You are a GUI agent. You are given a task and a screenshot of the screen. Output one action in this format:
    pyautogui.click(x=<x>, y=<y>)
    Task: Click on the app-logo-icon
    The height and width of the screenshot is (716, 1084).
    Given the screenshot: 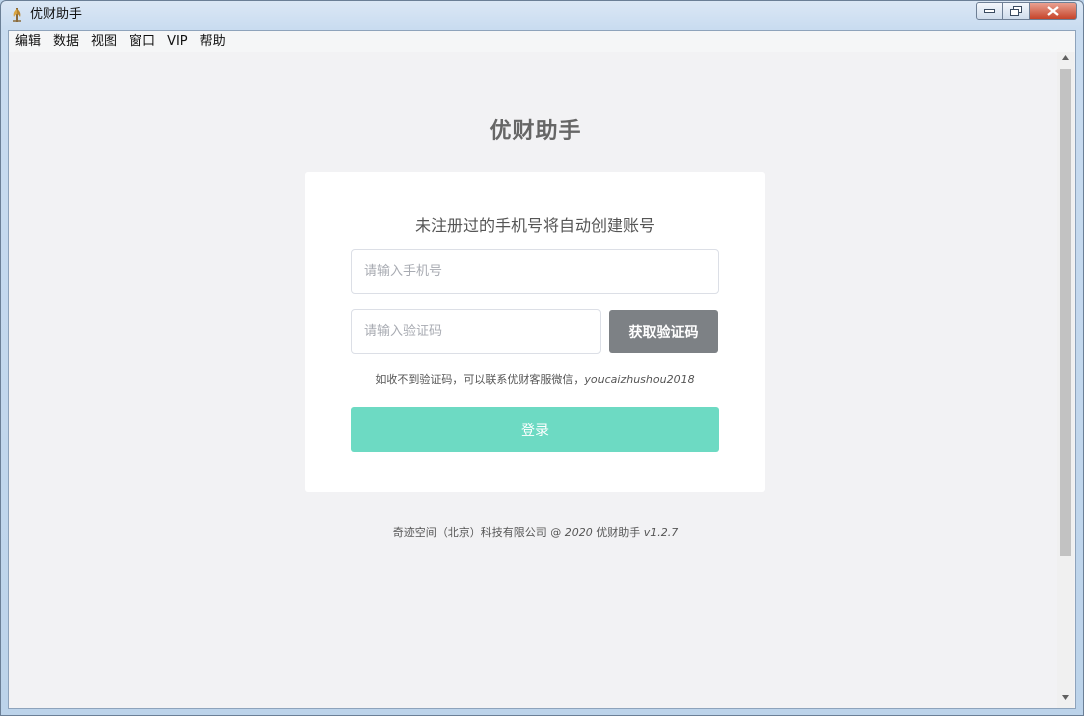 What is the action you would take?
    pyautogui.click(x=17, y=15)
    